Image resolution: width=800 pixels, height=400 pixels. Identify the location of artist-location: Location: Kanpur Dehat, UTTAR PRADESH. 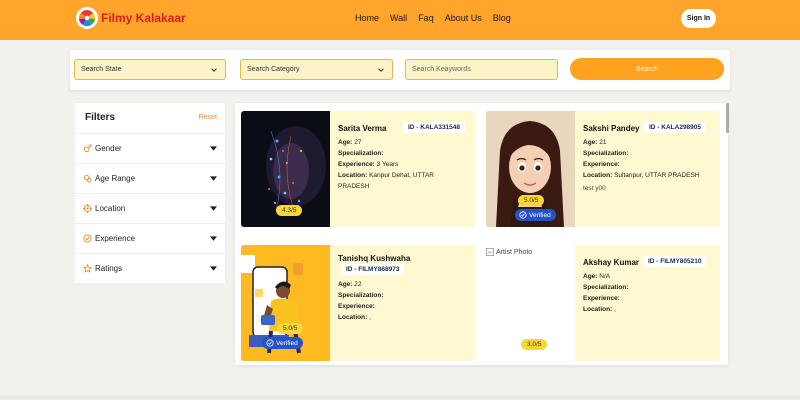
(386, 181).